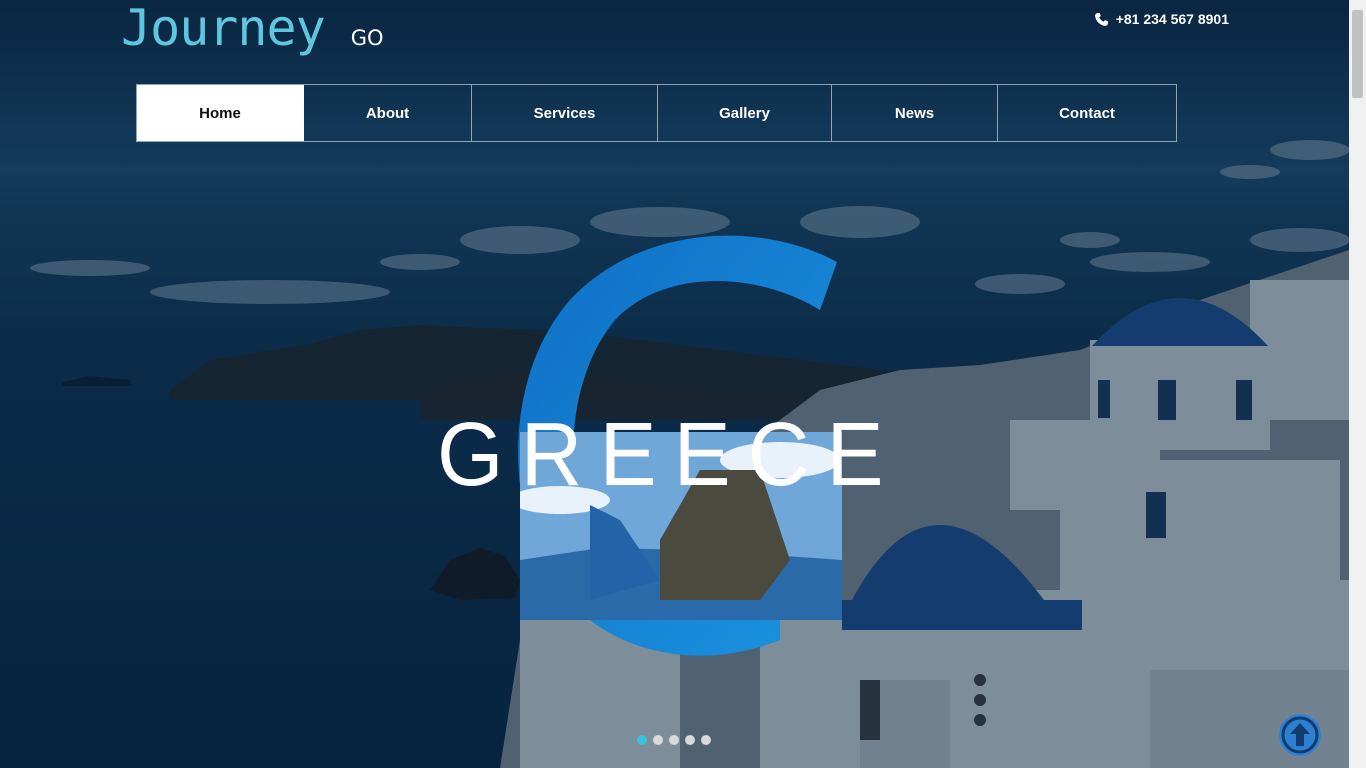  What do you see at coordinates (223, 28) in the screenshot?
I see `logo-text: Journey` at bounding box center [223, 28].